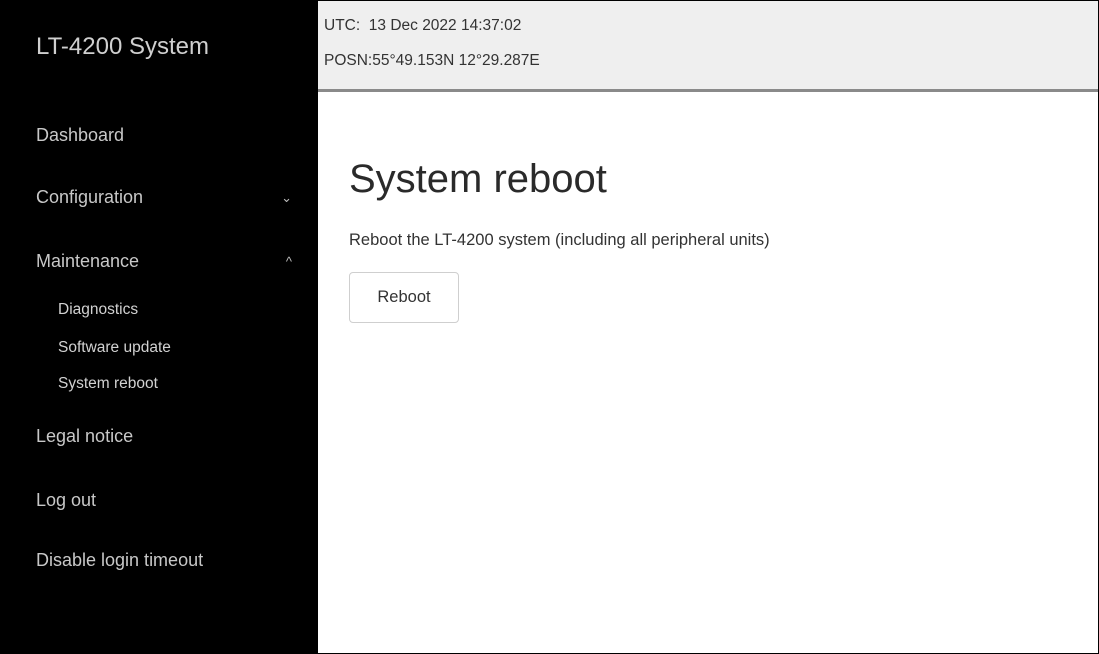 This screenshot has width=1099, height=654. What do you see at coordinates (166, 436) in the screenshot?
I see `sidebar-item-legal-notice: Legal notice` at bounding box center [166, 436].